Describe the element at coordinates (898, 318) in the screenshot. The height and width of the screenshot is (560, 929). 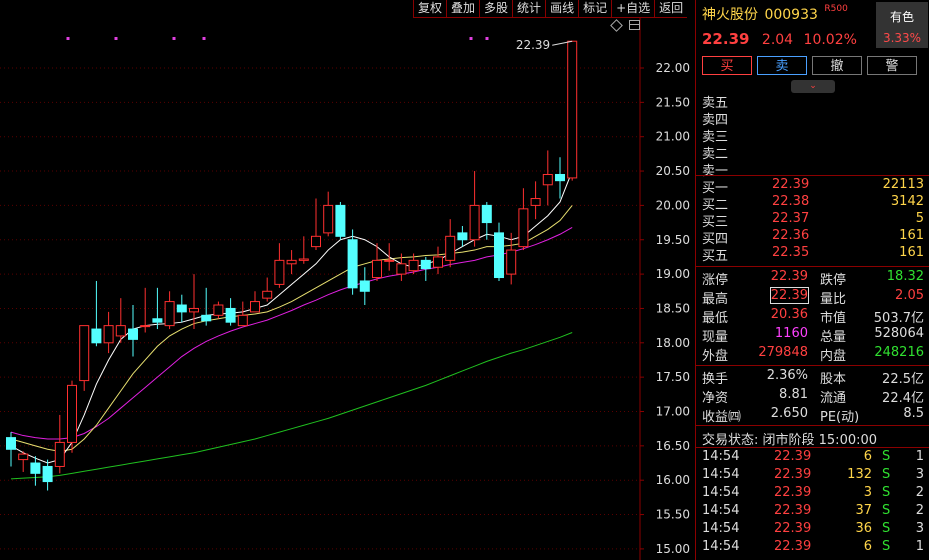
I see `stat-value: 503.7亿` at that location.